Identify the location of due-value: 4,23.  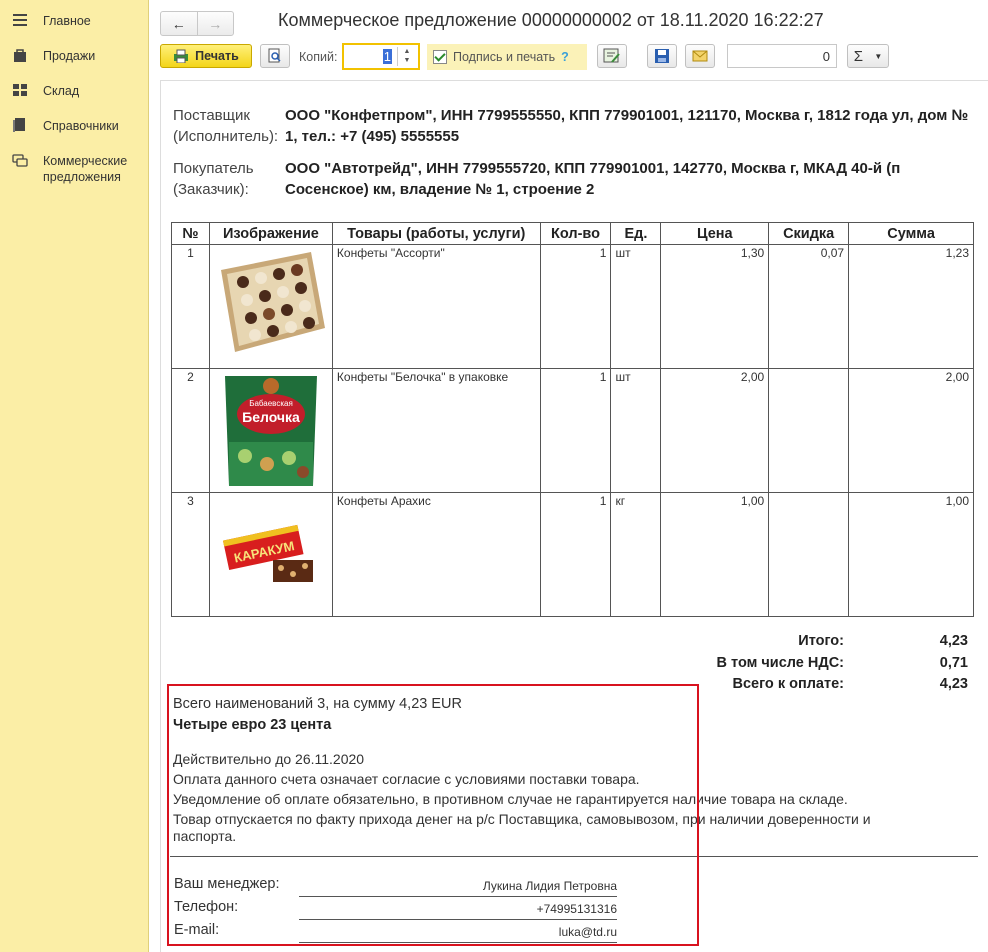
(953, 684).